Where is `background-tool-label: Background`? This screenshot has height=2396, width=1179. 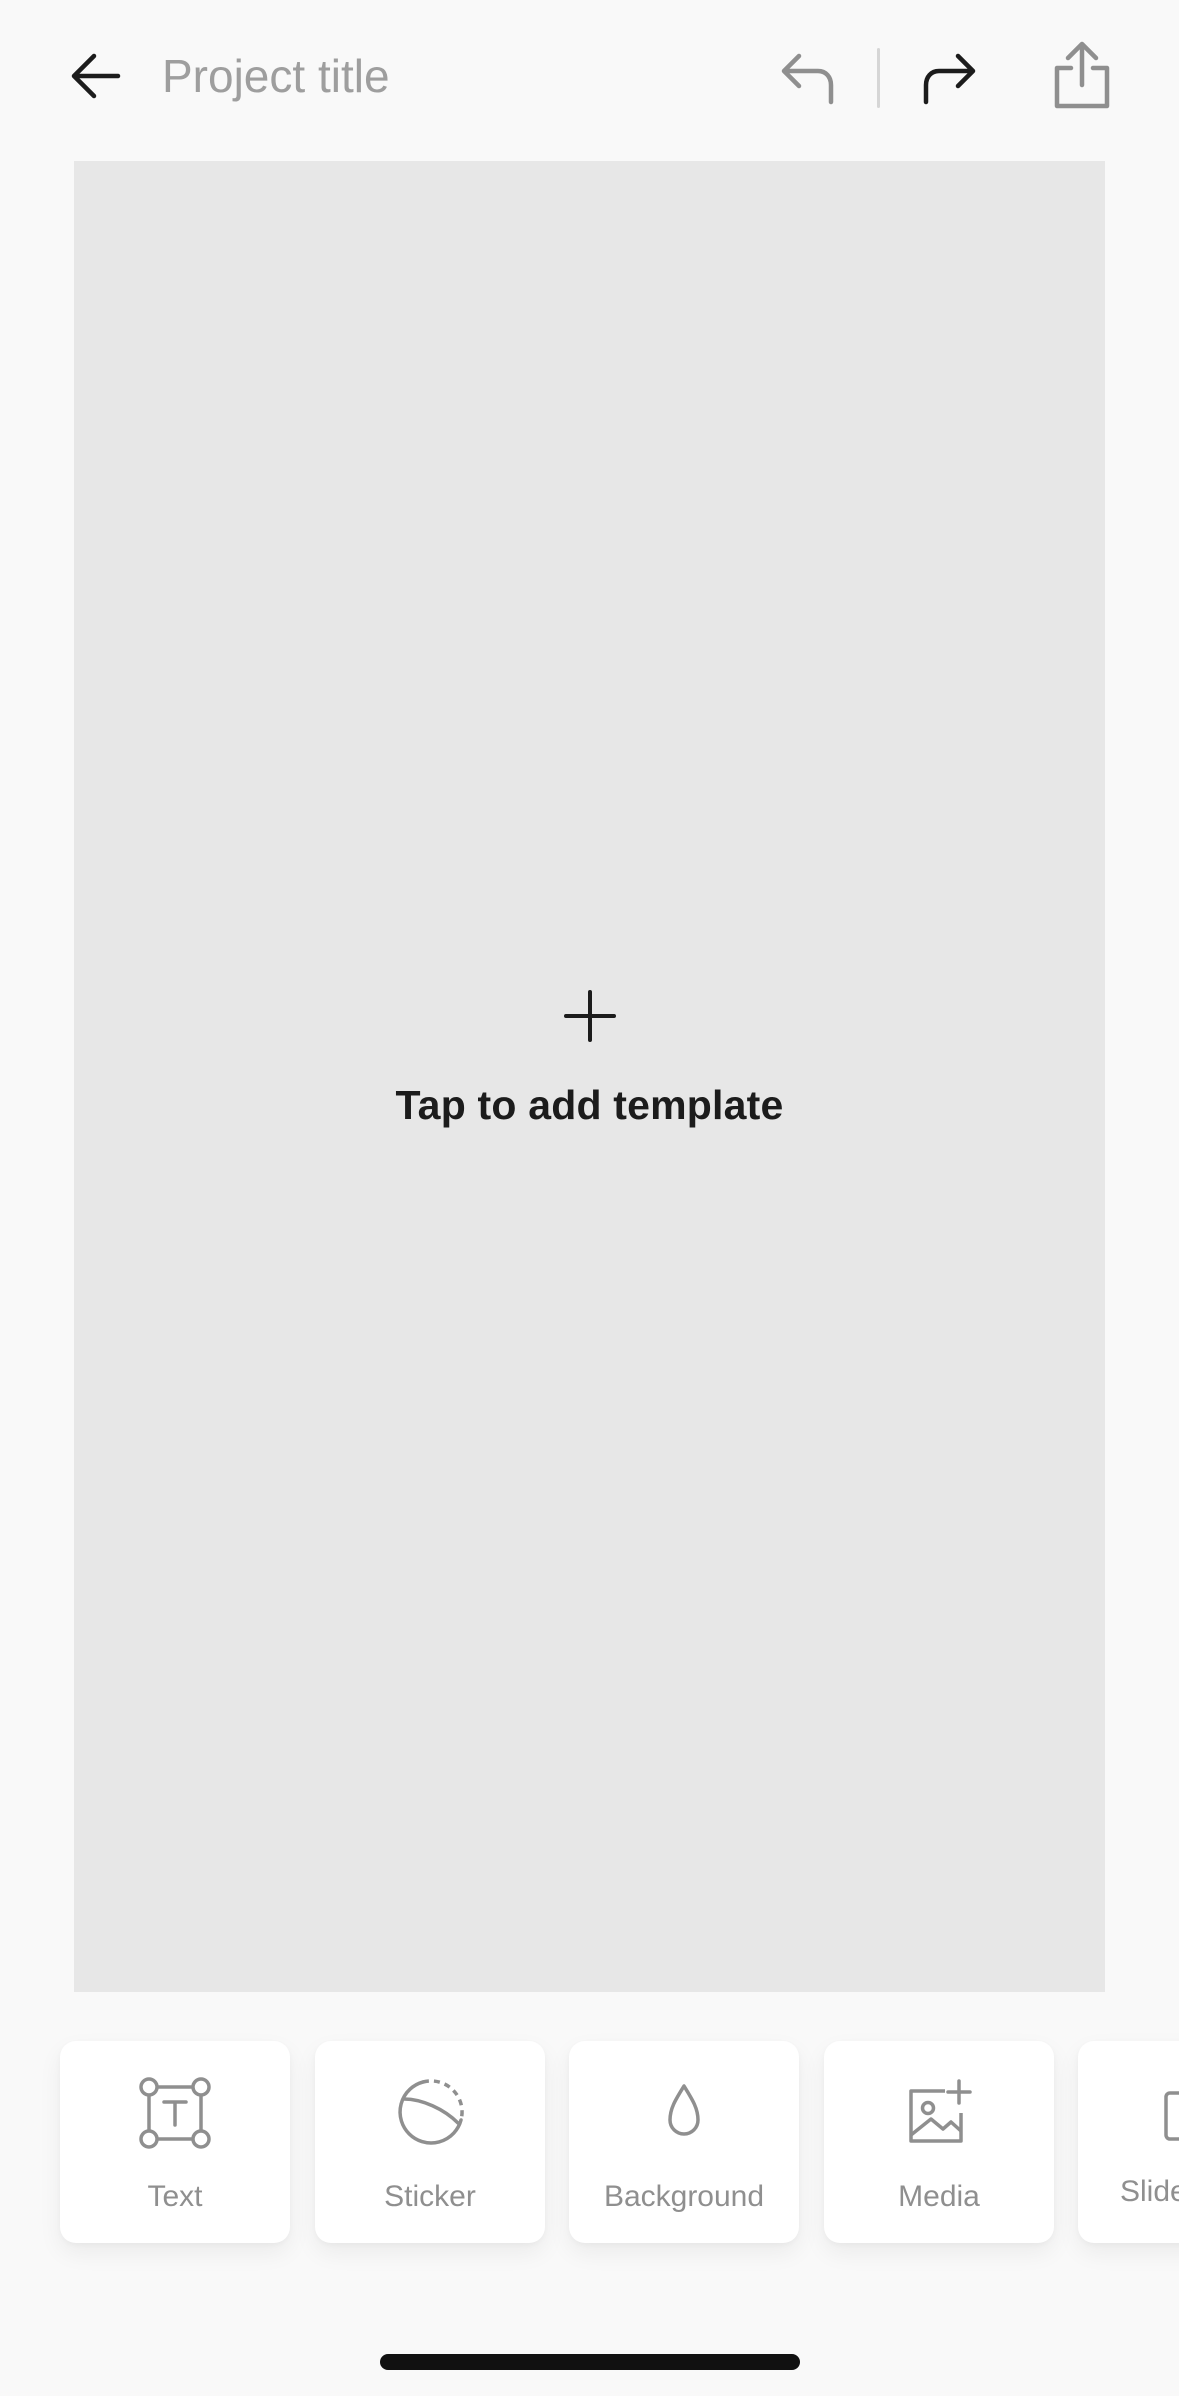
background-tool-label: Background is located at coordinates (684, 2196).